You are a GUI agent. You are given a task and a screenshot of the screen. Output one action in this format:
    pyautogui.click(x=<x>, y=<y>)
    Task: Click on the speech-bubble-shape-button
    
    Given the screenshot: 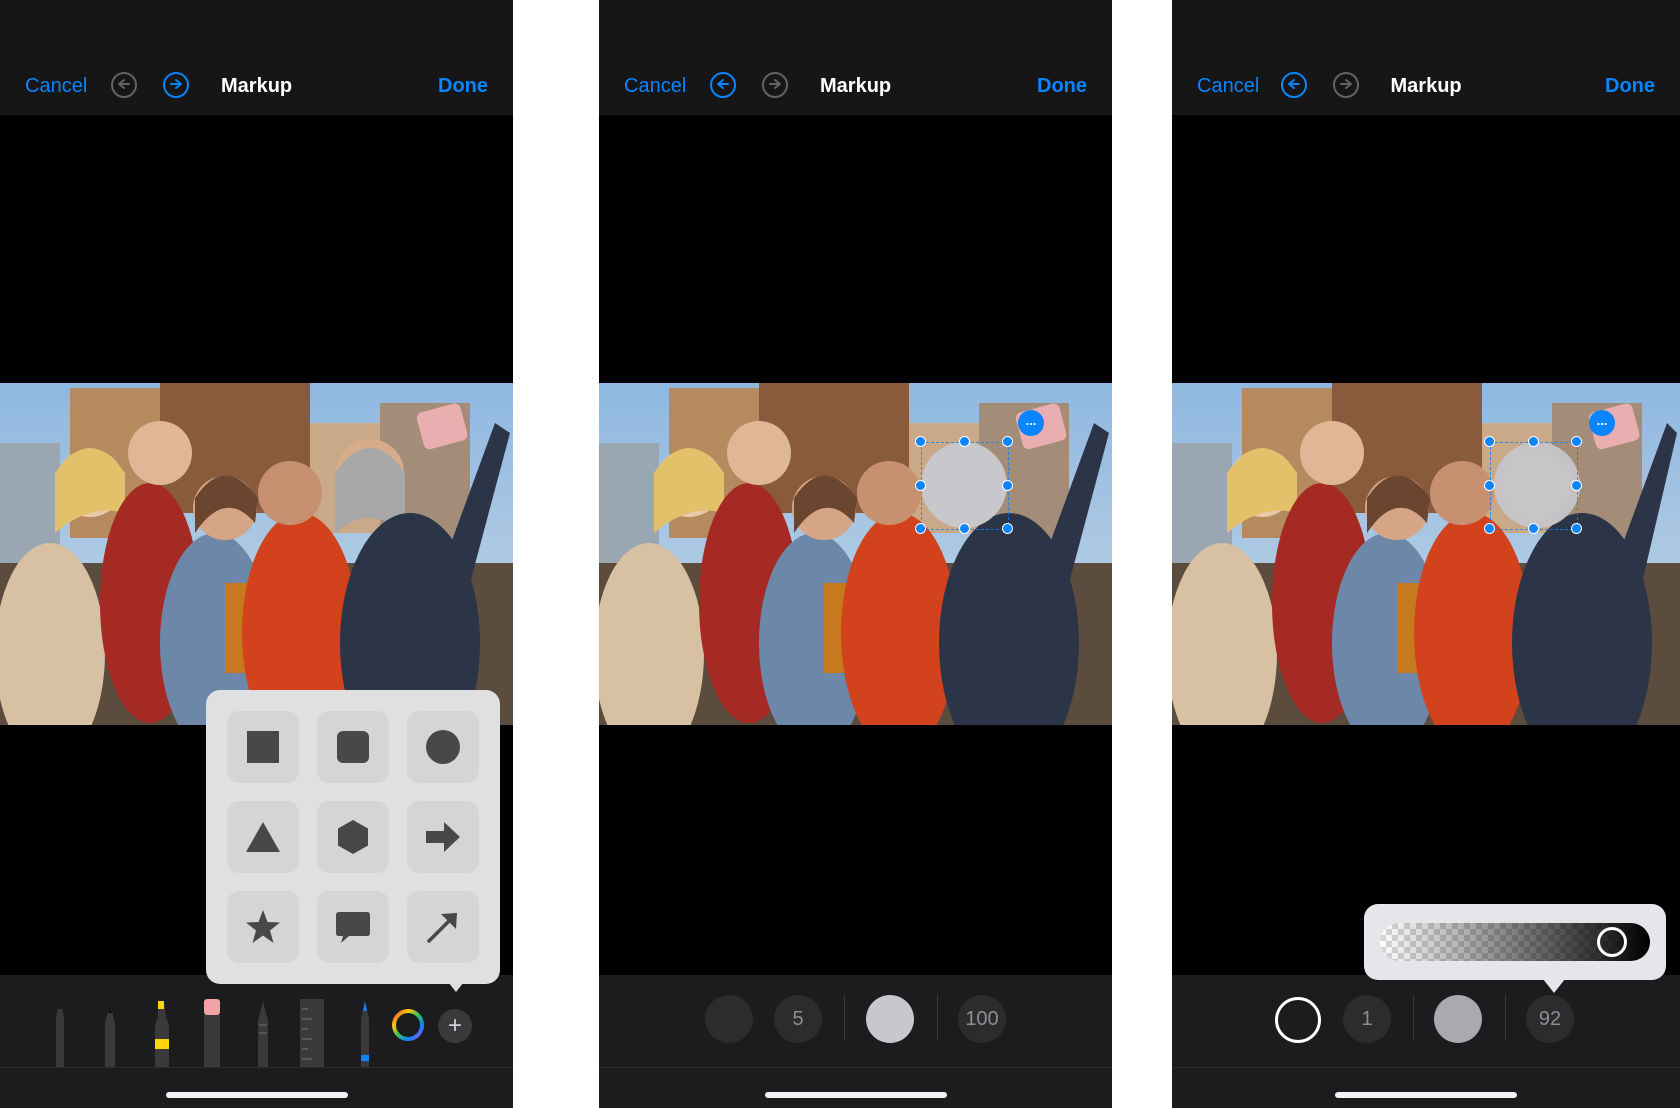 What is the action you would take?
    pyautogui.click(x=353, y=927)
    